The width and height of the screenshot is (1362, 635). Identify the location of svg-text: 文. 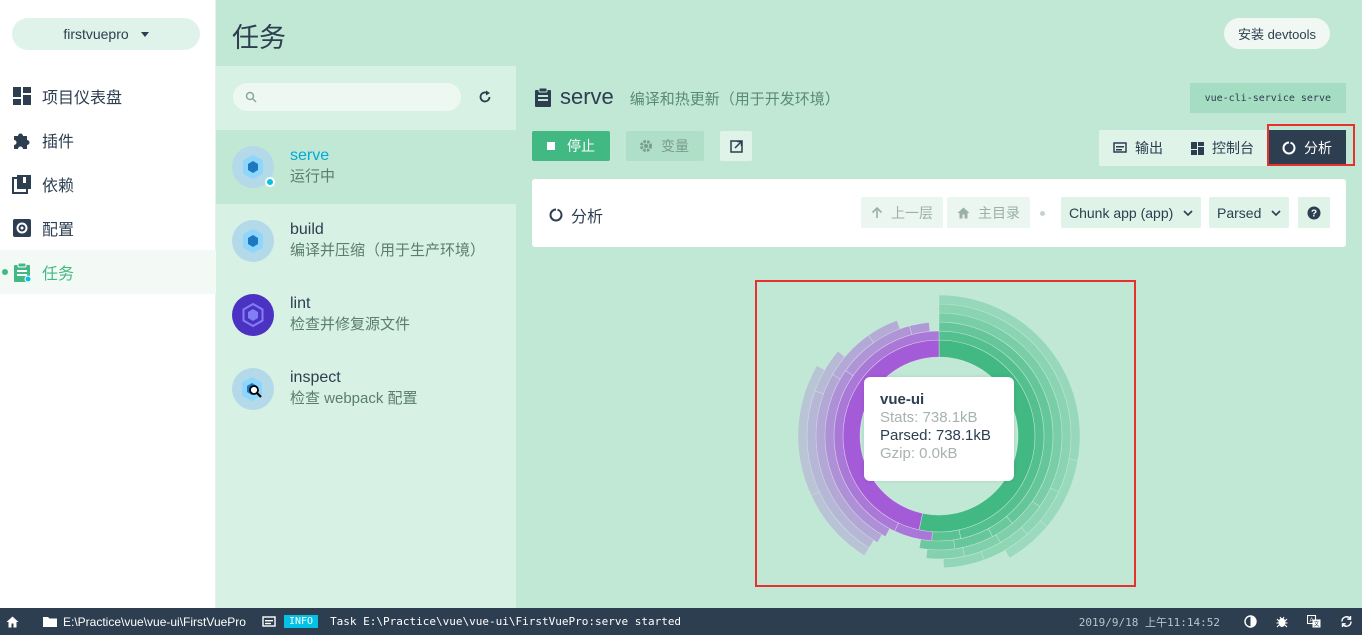
(1316, 624).